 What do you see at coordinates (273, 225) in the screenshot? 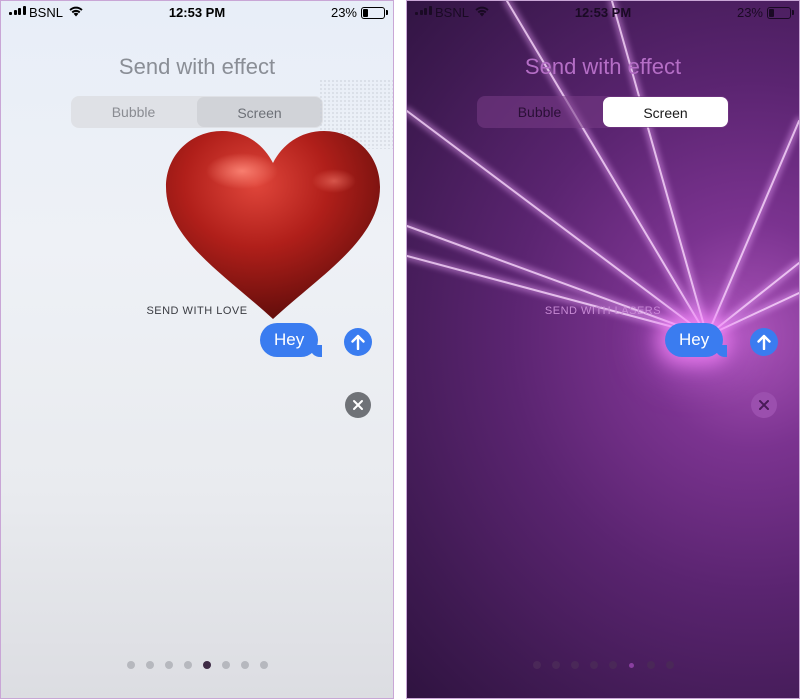
I see `heart-effect-icon` at bounding box center [273, 225].